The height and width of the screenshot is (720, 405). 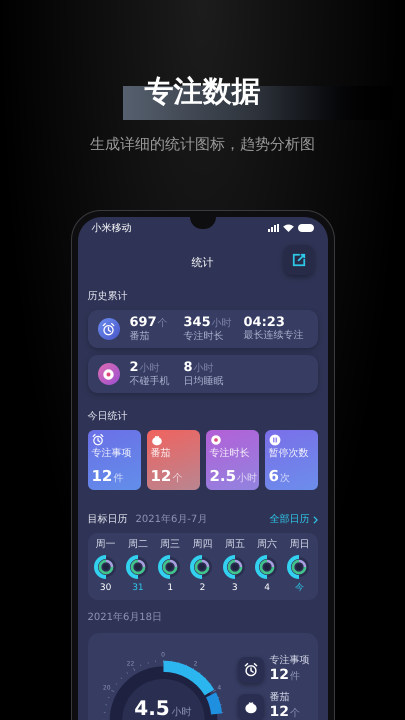 I want to click on promo-title: 专注数据, so click(x=202, y=91).